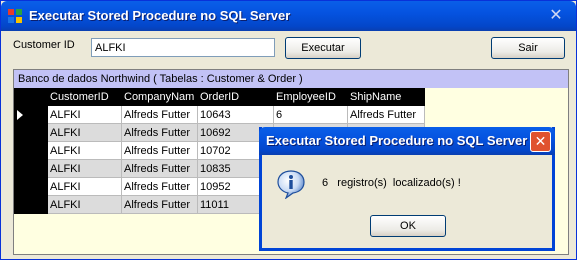 This screenshot has height=260, width=577. What do you see at coordinates (397, 140) in the screenshot?
I see `dialog-title: Executar Stored Procedure no SQL Server` at bounding box center [397, 140].